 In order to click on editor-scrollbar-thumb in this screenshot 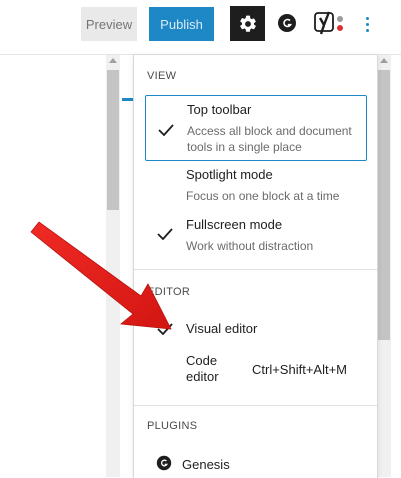, I will do `click(113, 140)`.